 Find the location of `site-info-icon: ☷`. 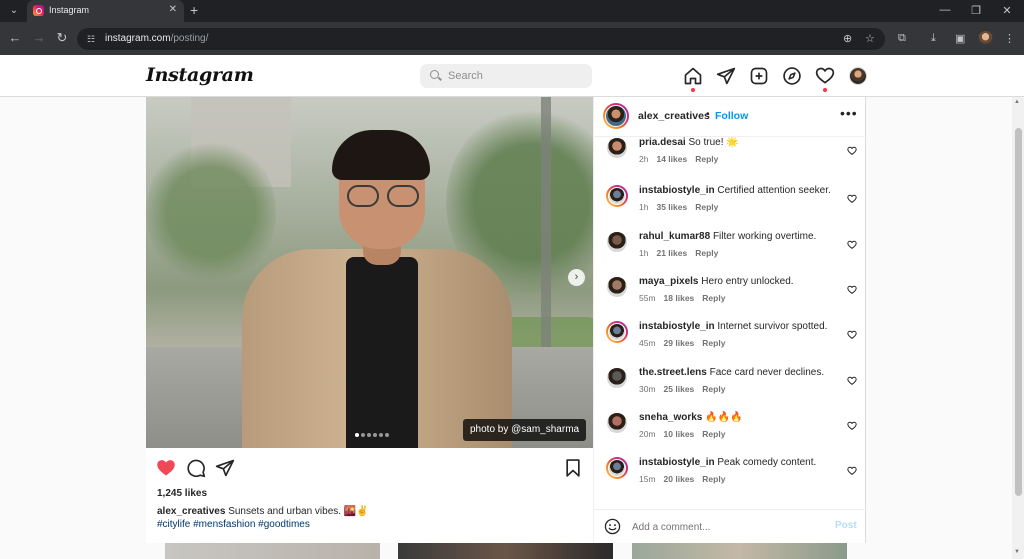

site-info-icon: ☷ is located at coordinates (91, 39).